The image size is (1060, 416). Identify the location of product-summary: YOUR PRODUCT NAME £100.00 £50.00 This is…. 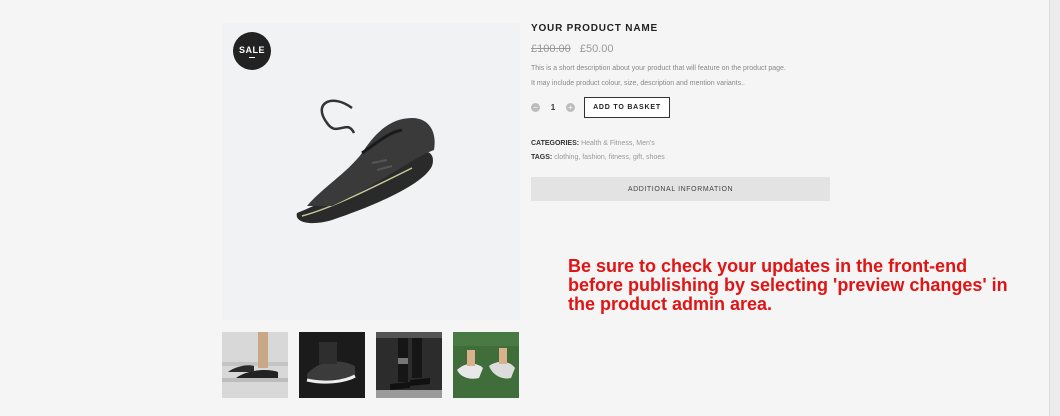
(681, 57).